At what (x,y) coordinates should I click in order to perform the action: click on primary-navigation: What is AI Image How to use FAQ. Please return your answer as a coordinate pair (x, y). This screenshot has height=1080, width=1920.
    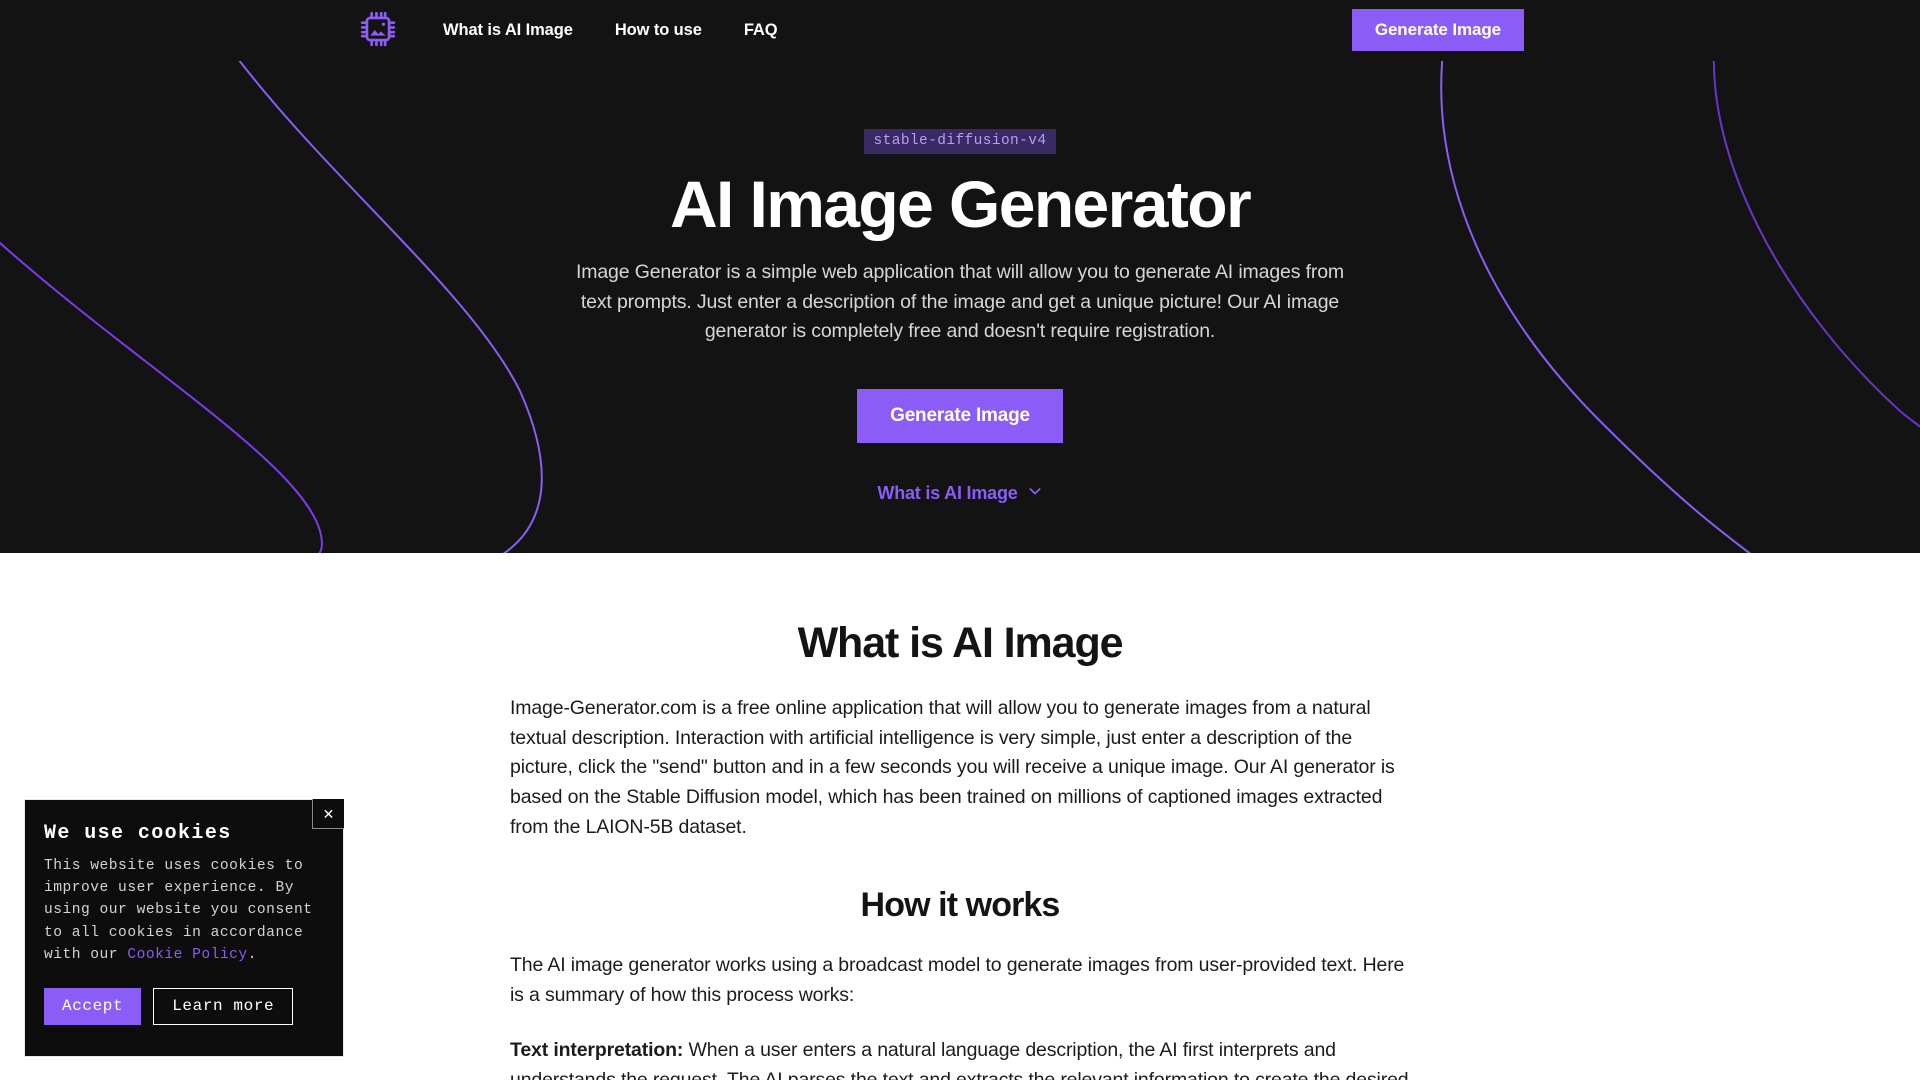
    Looking at the image, I should click on (610, 30).